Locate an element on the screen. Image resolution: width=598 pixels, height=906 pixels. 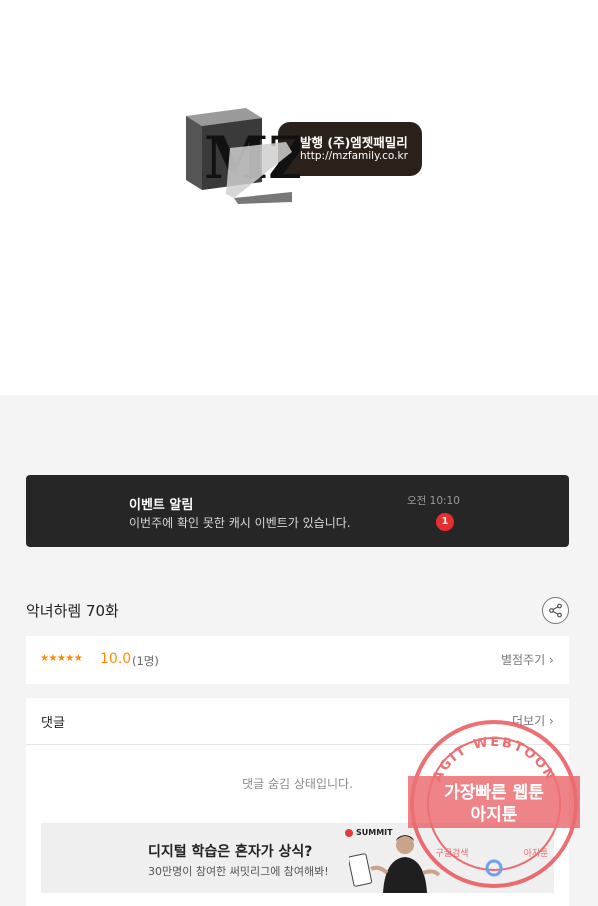
rate-button: 별점주기 › is located at coordinates (527, 659).